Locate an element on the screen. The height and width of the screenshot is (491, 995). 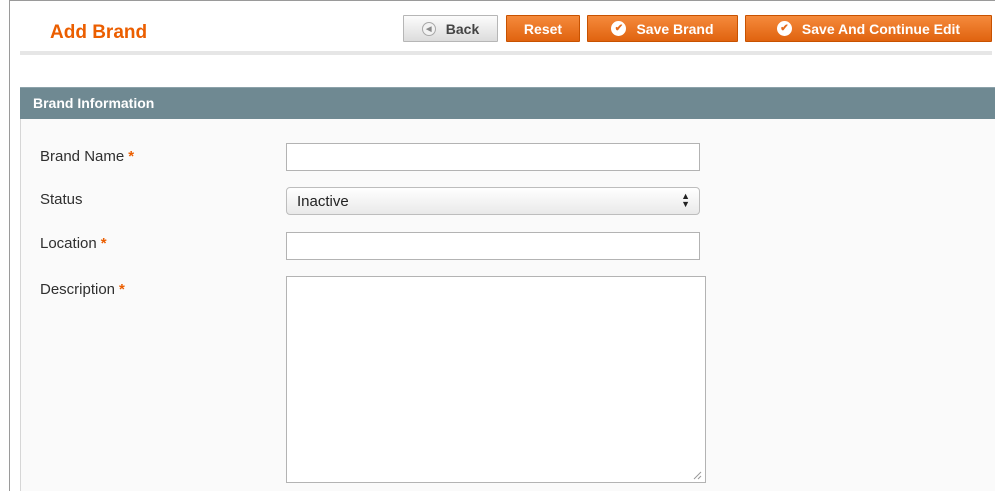
back-button: ◀ Back is located at coordinates (450, 28).